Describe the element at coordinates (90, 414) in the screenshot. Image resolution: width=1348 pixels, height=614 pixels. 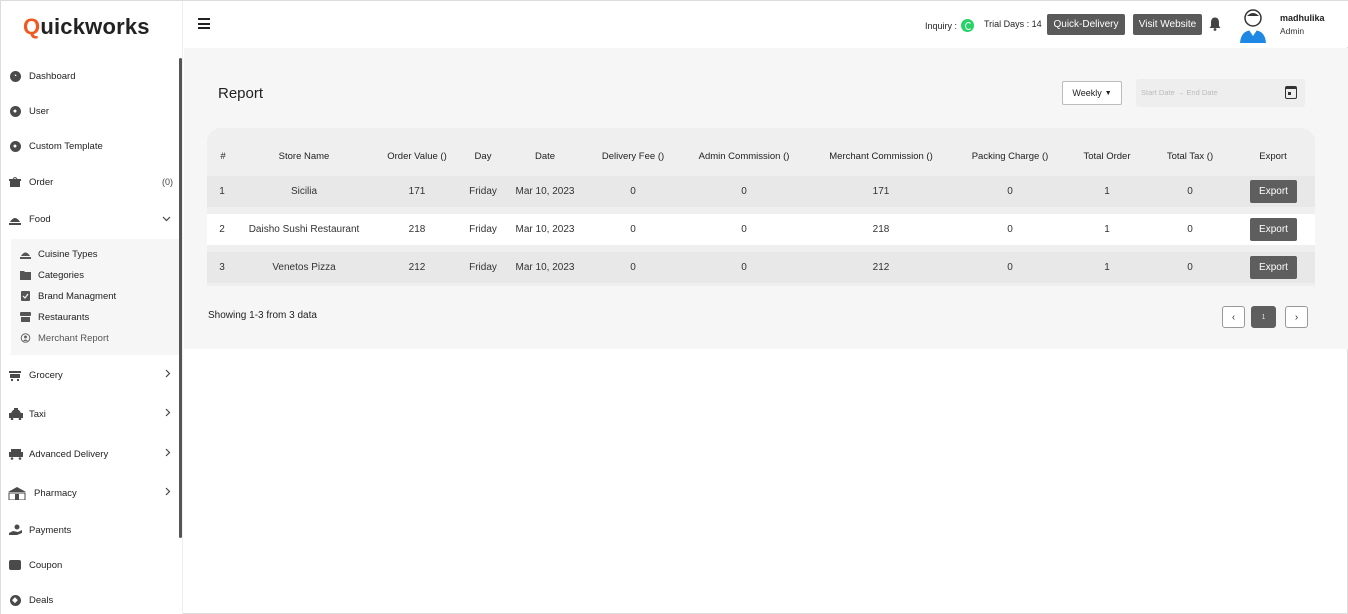
I see `sidebar-item-taxi: Taxi` at that location.